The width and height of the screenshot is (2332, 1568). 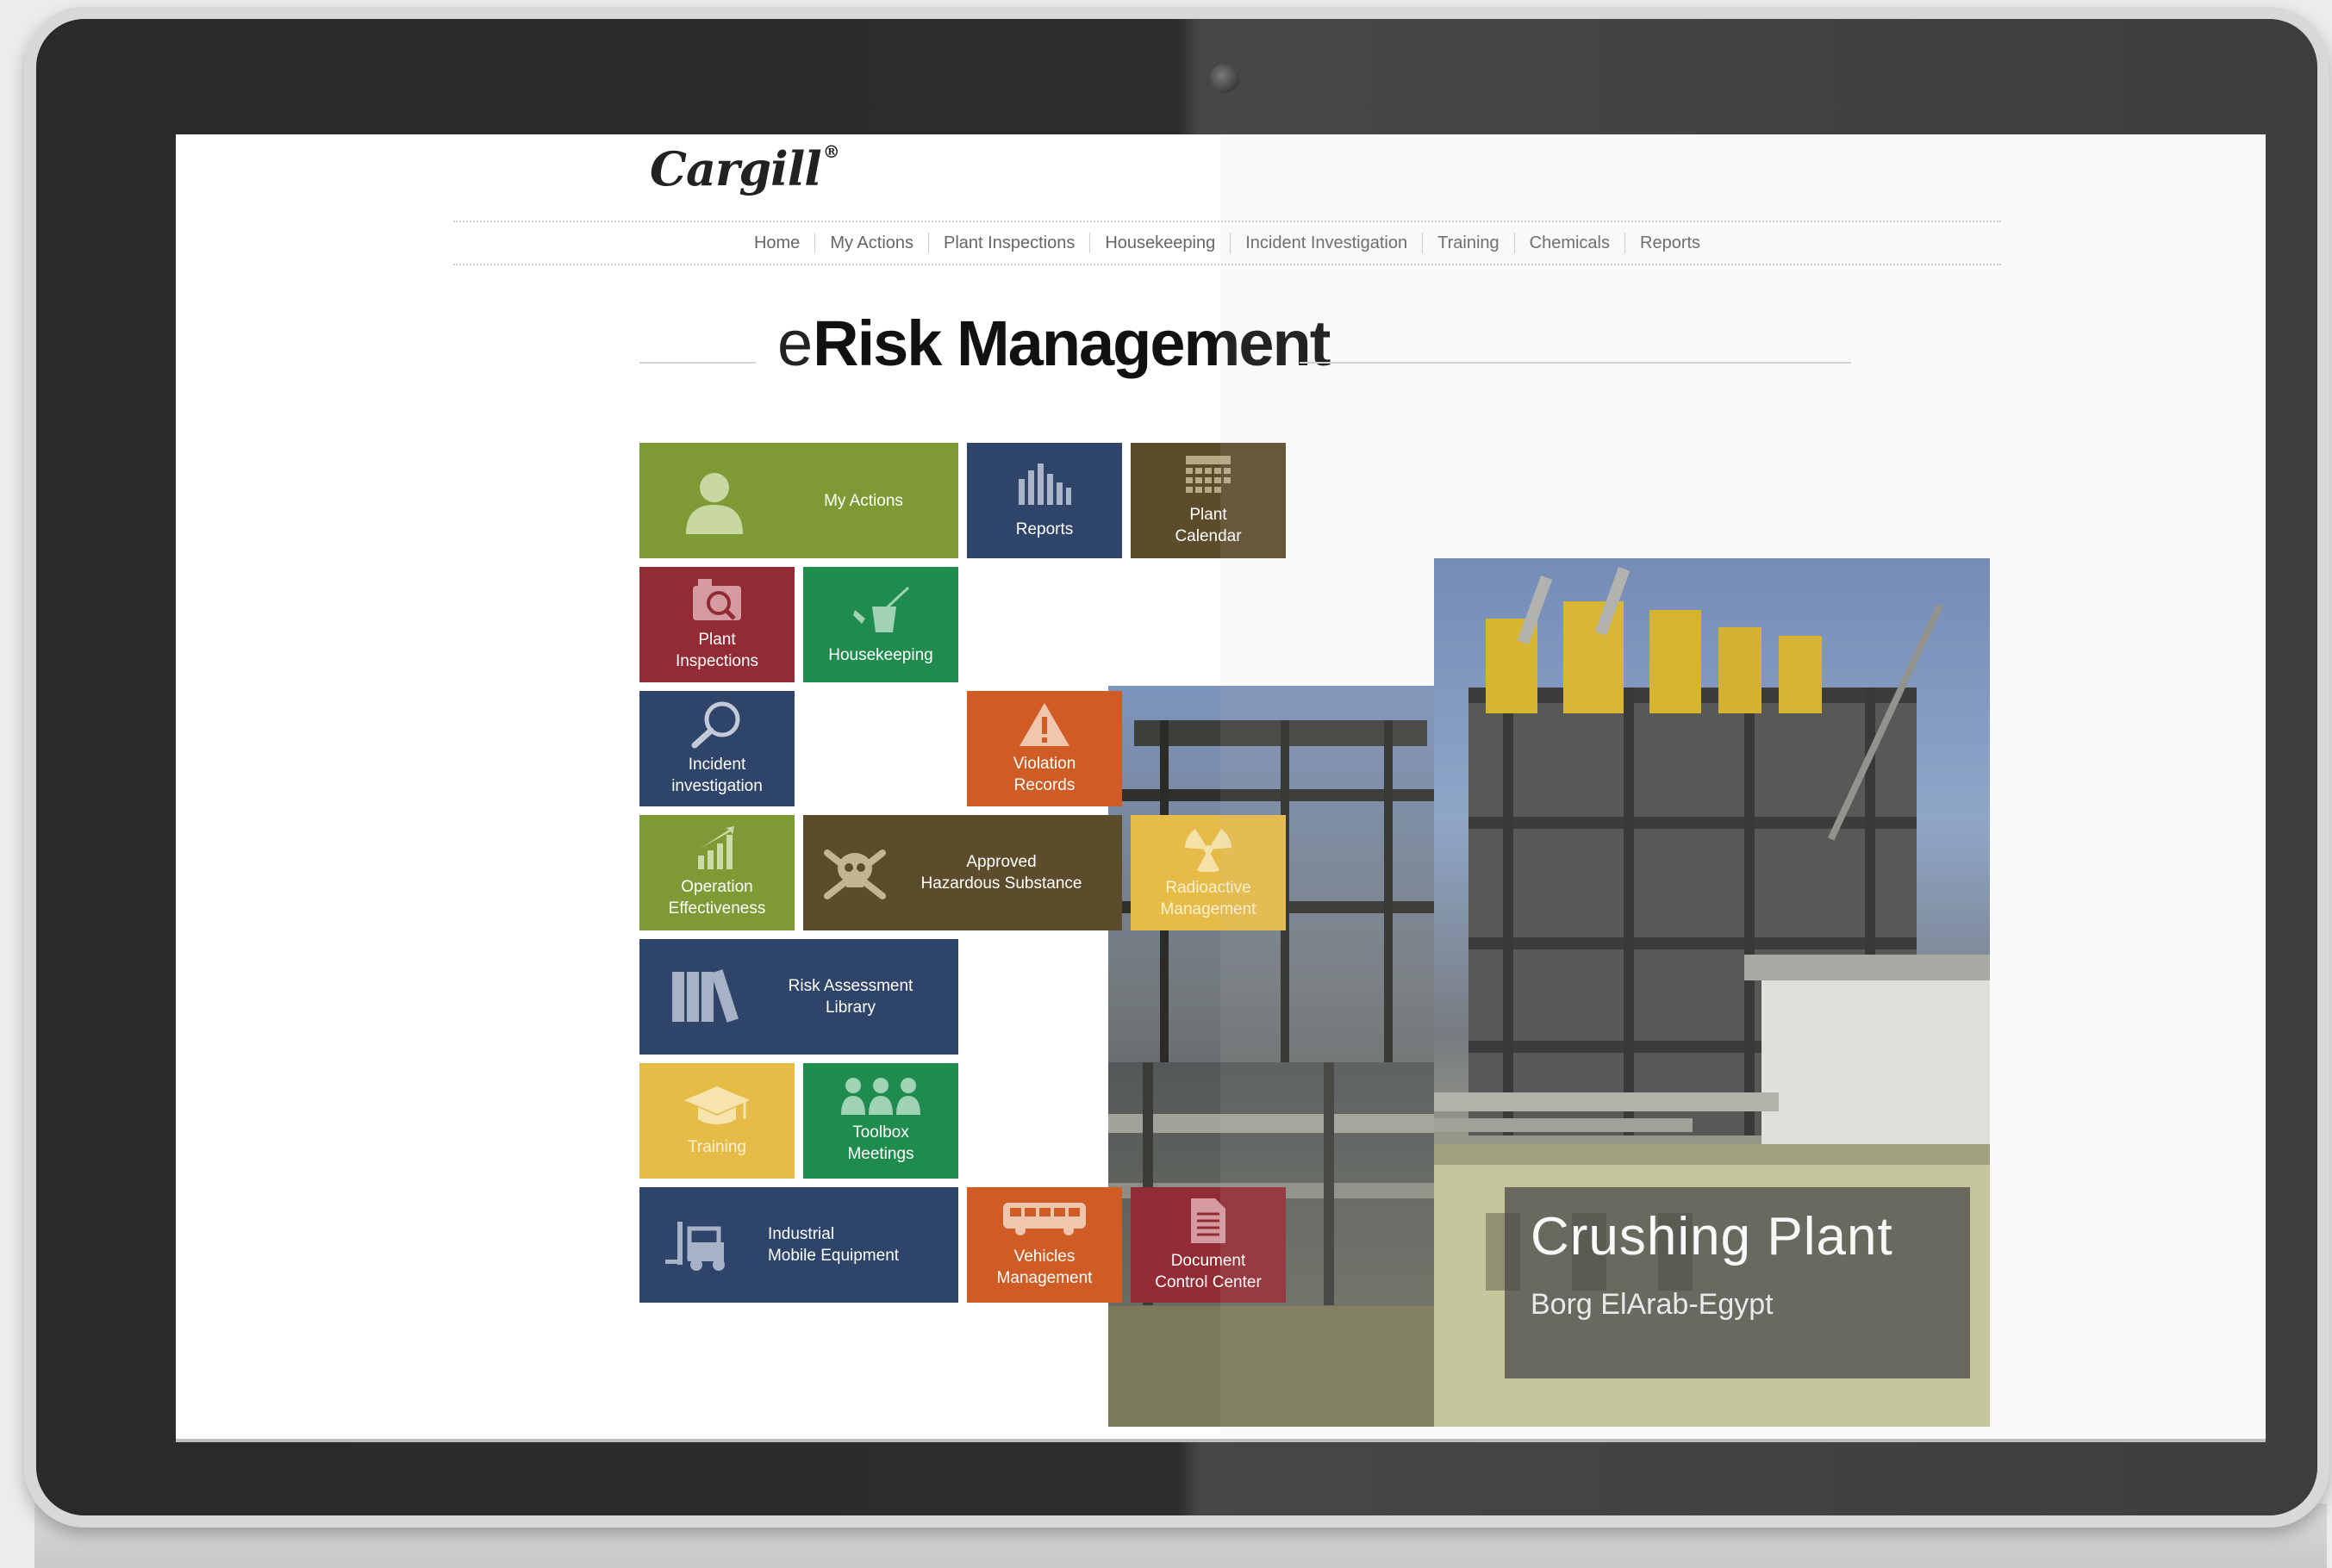 I want to click on title-main: Risk Management, so click(x=1072, y=344).